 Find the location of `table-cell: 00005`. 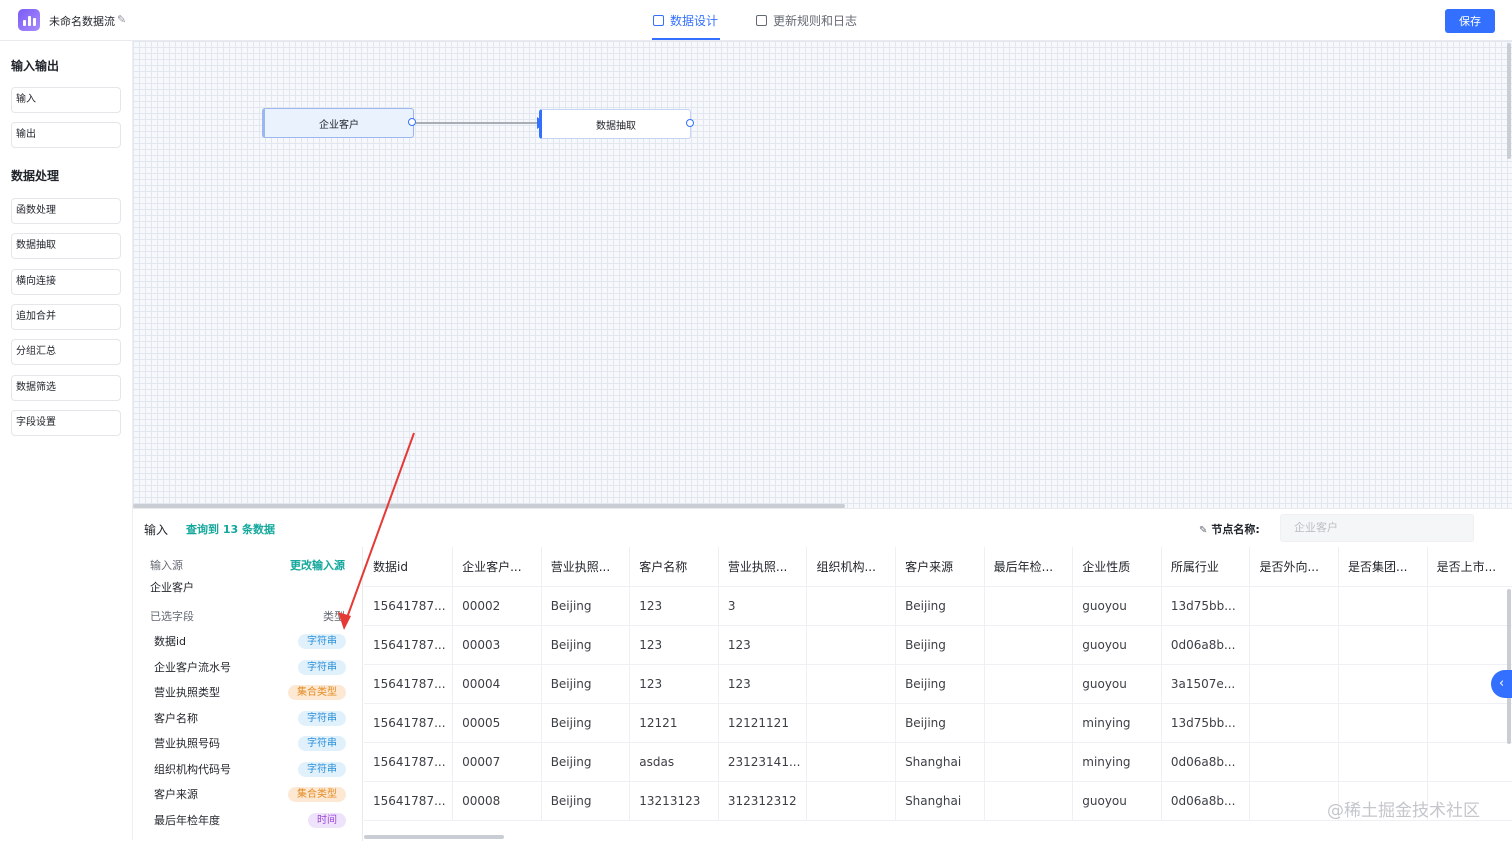

table-cell: 00005 is located at coordinates (497, 723).